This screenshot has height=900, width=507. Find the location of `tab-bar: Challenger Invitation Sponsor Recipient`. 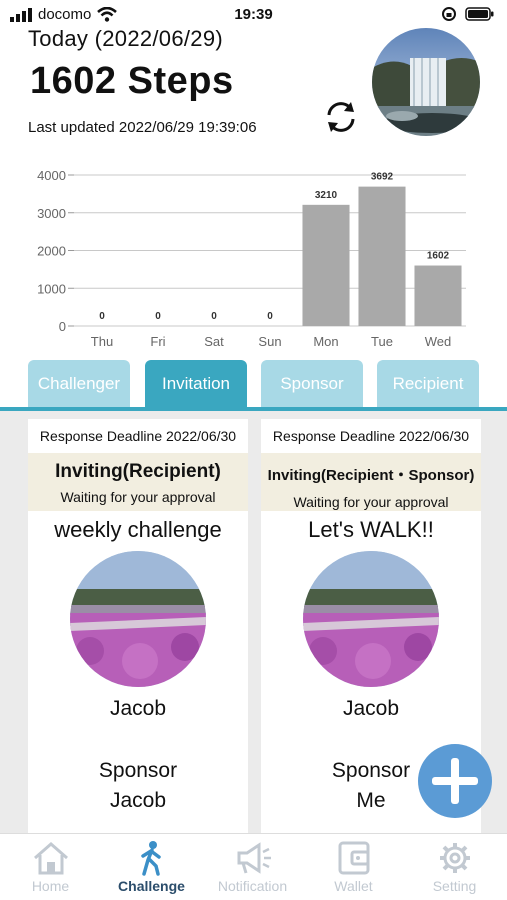

tab-bar: Challenger Invitation Sponsor Recipient is located at coordinates (253, 386).